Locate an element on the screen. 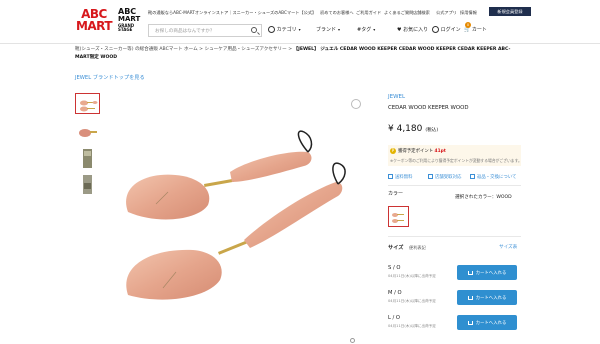 This screenshot has width=600, height=344. size-row: L / O 04月11日(木)以降に出荷予定 カートへ入れる is located at coordinates (454, 323).